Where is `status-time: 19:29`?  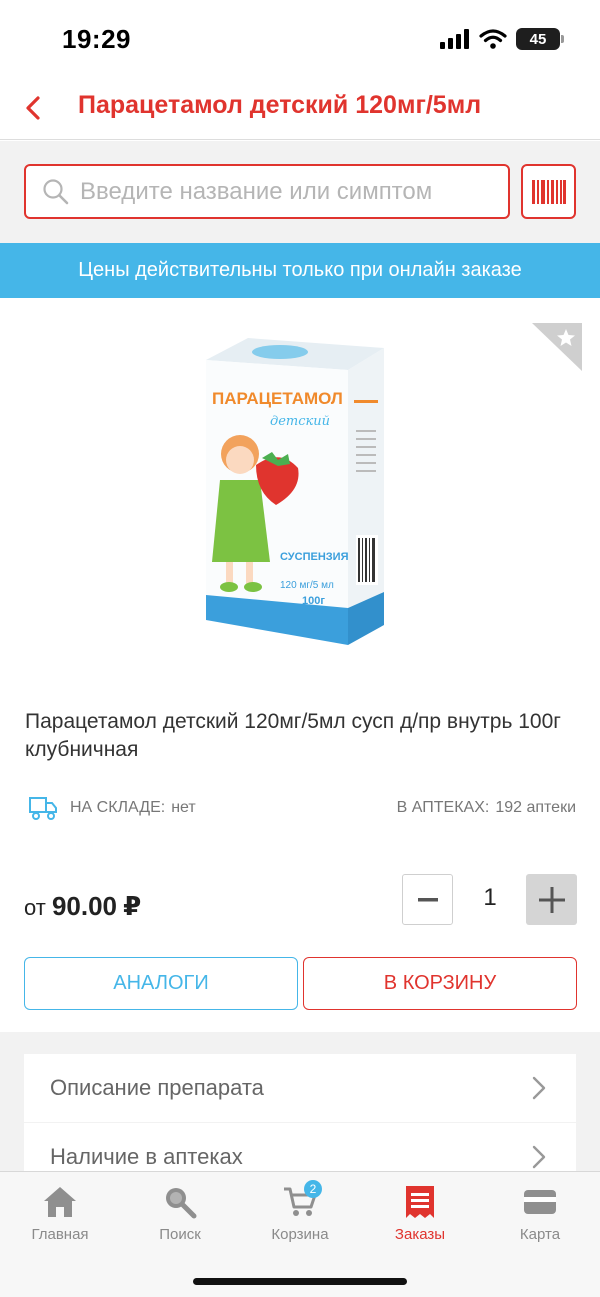 status-time: 19:29 is located at coordinates (96, 39).